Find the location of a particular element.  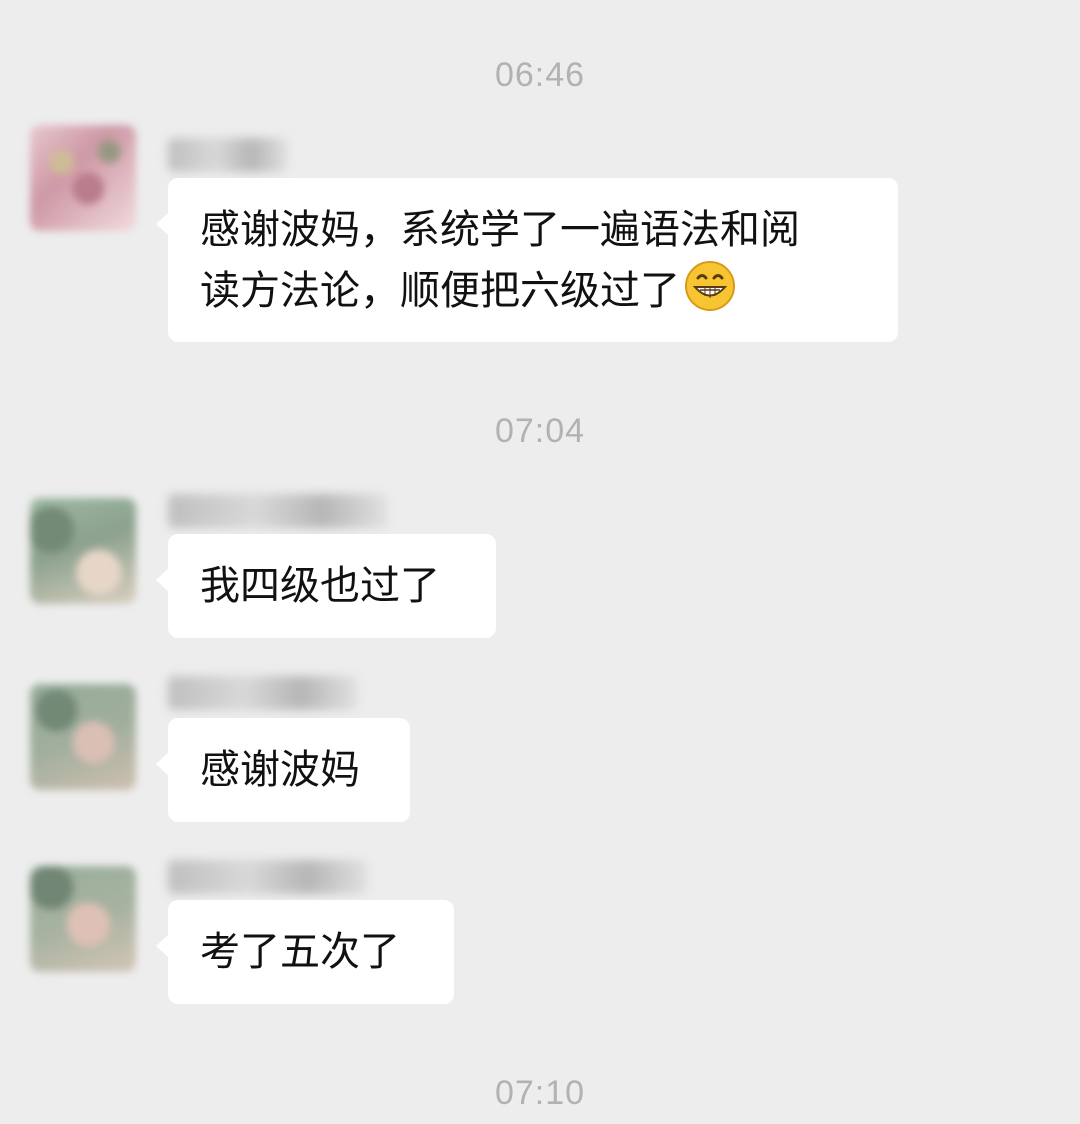

message-text: 读方法论，顺便把六级过了 is located at coordinates (440, 291).